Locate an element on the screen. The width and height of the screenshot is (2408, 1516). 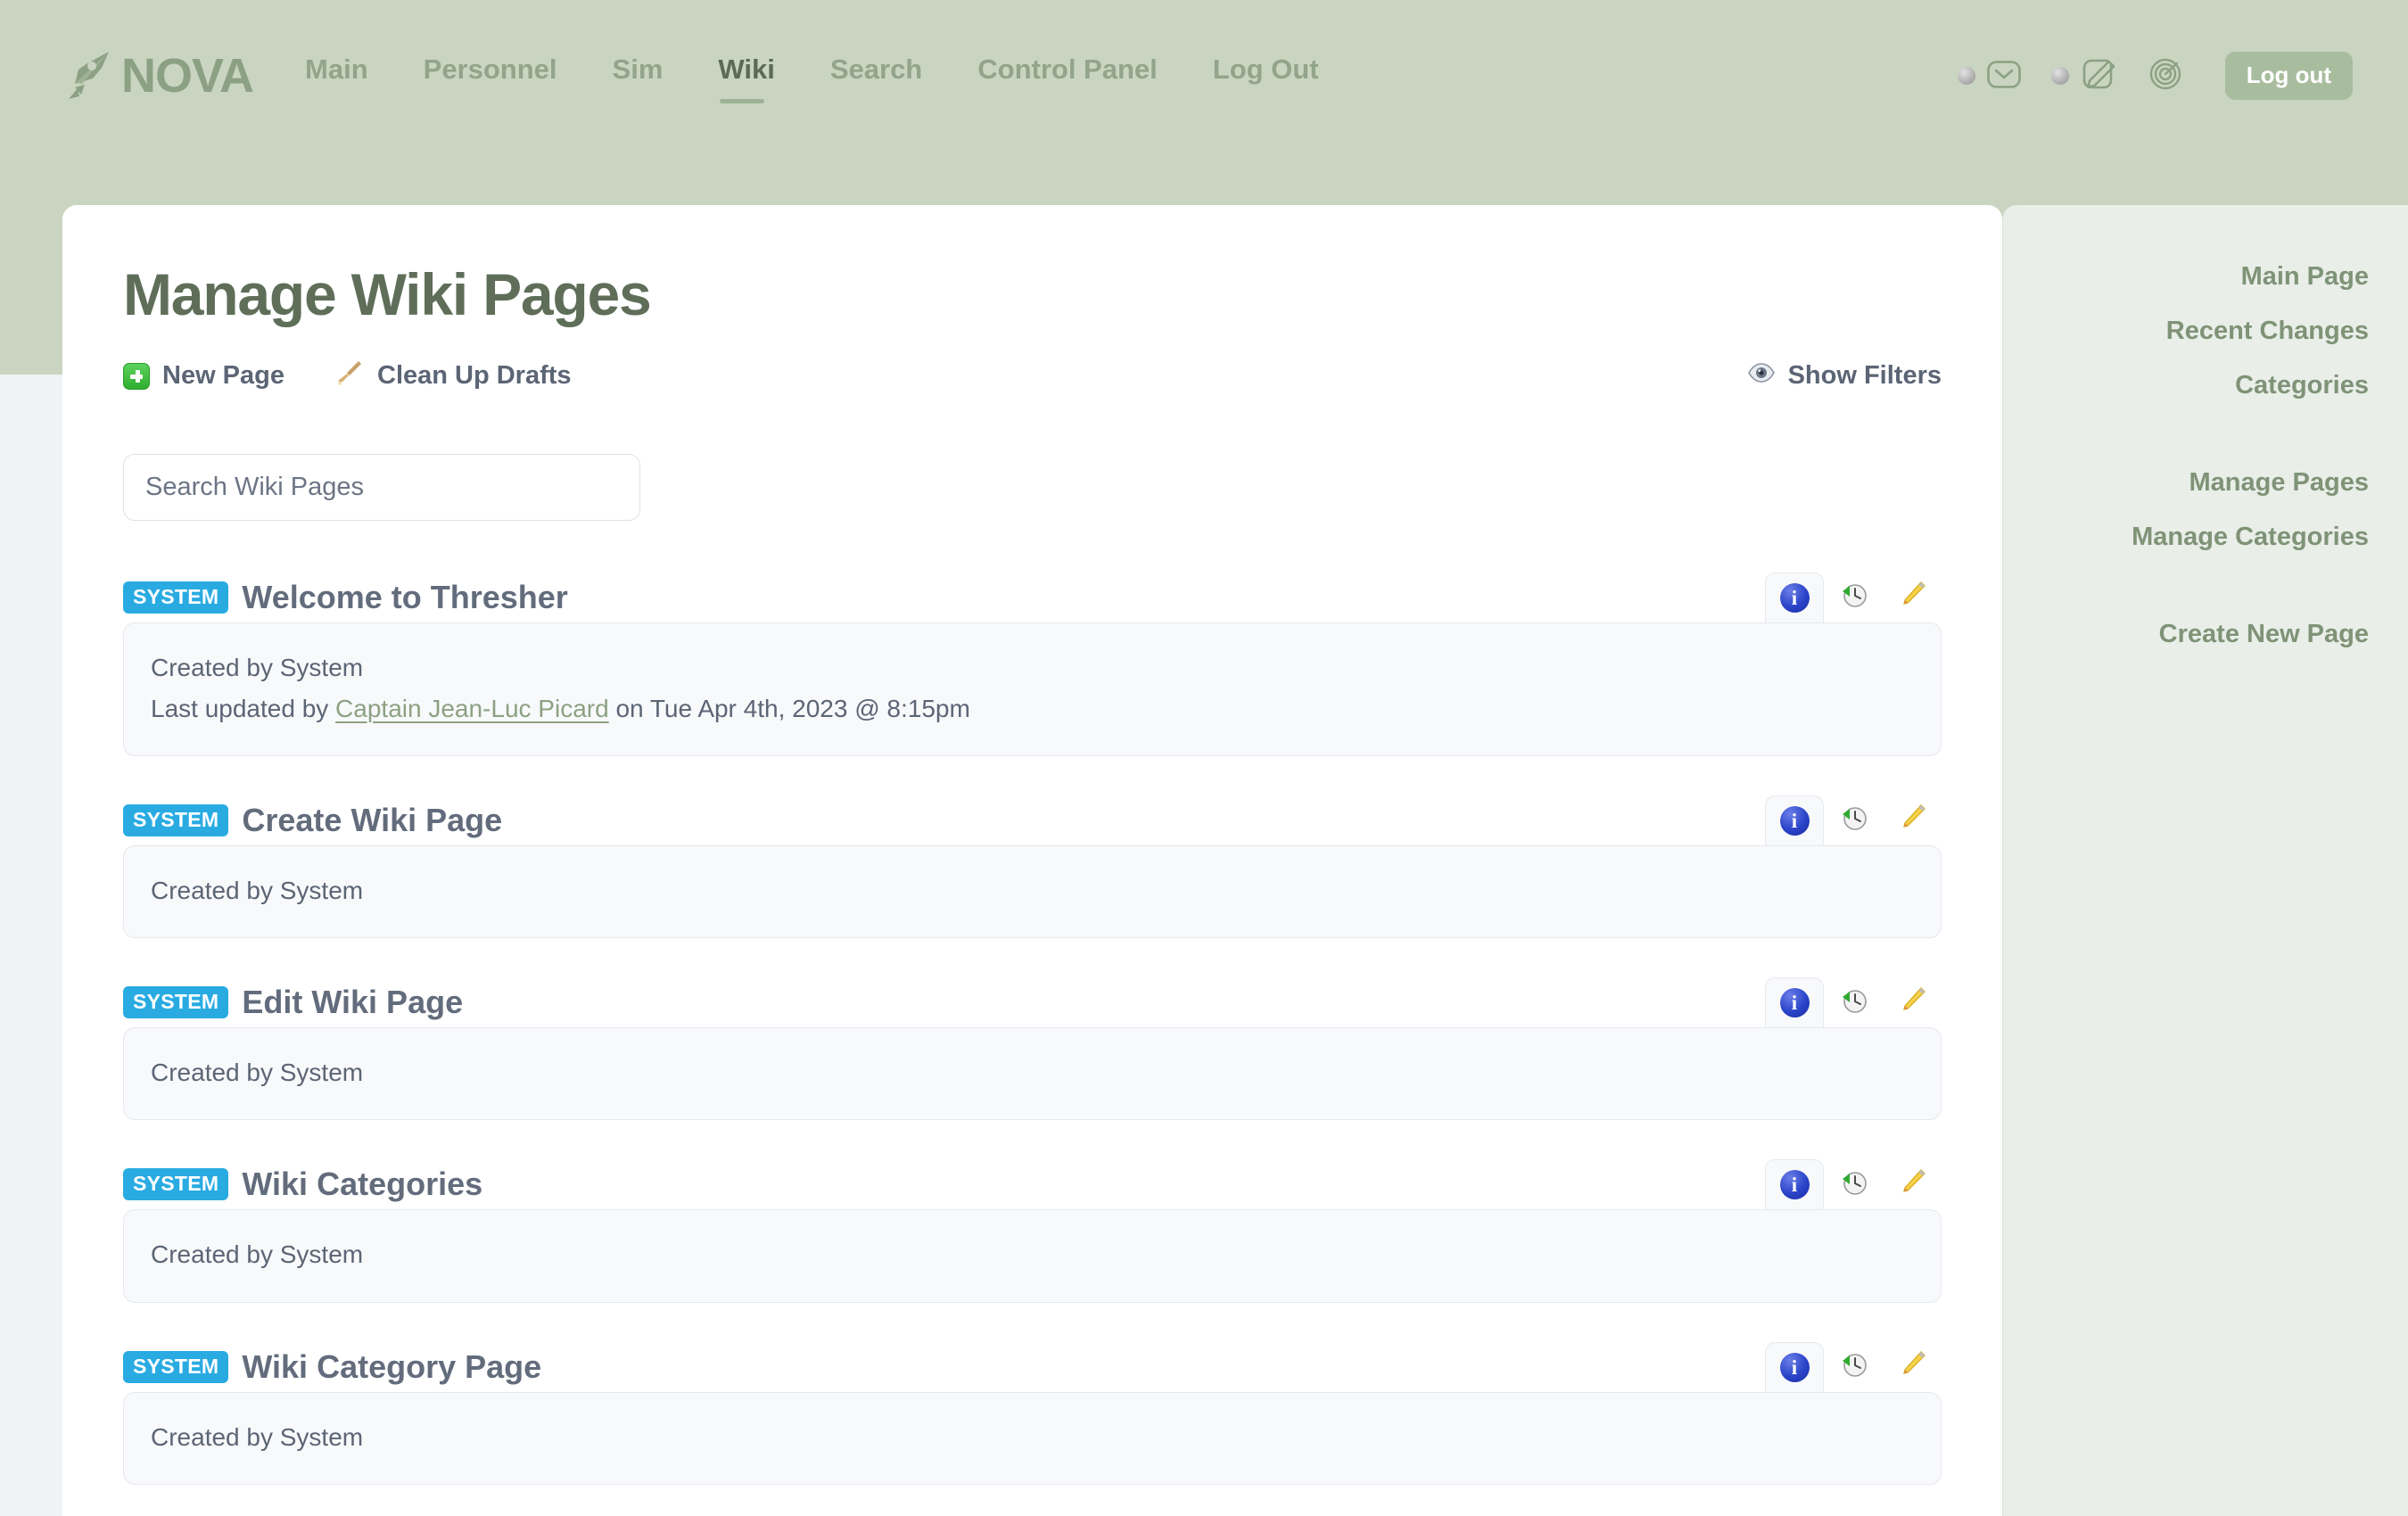
sidebar-item-recent-changes: Recent Changes is located at coordinates (2186, 331).